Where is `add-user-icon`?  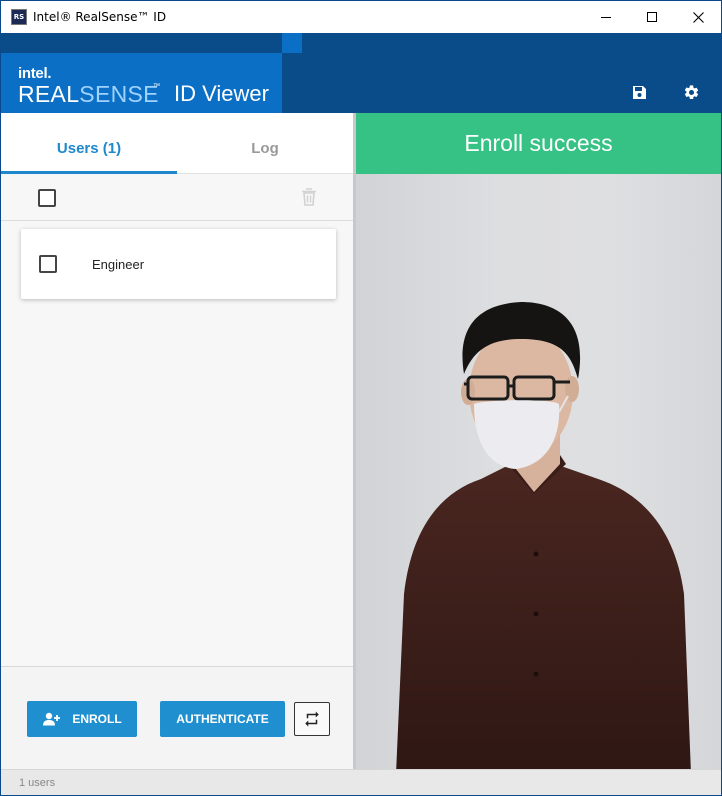
add-user-icon is located at coordinates (52, 719).